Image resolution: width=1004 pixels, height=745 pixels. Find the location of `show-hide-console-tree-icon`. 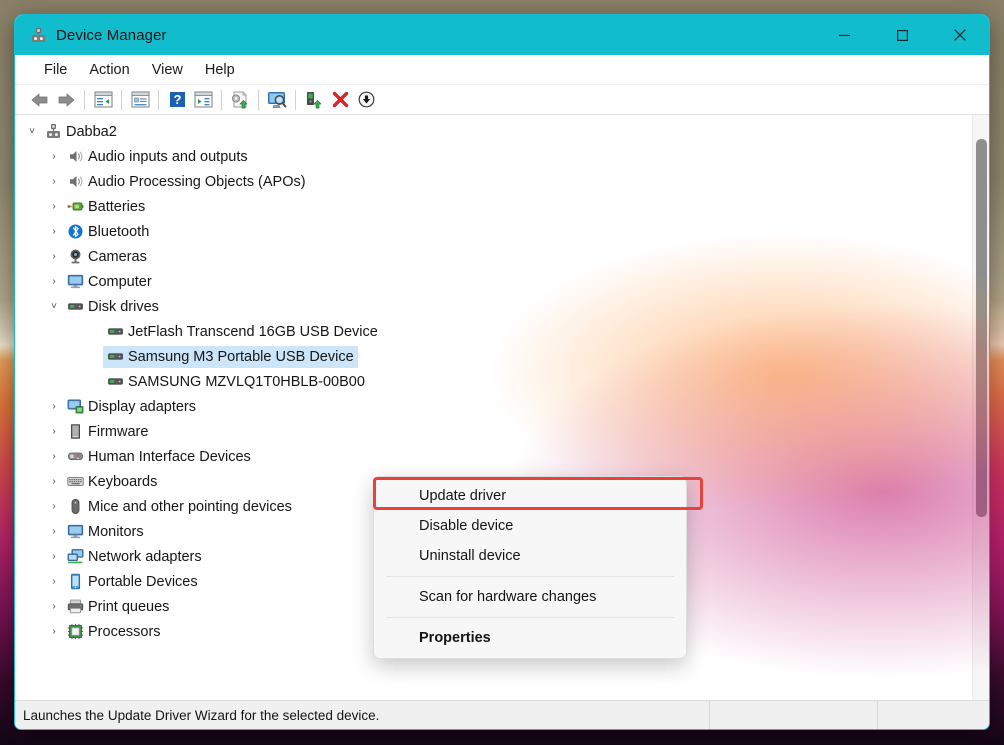

show-hide-console-tree-icon is located at coordinates (103, 100).